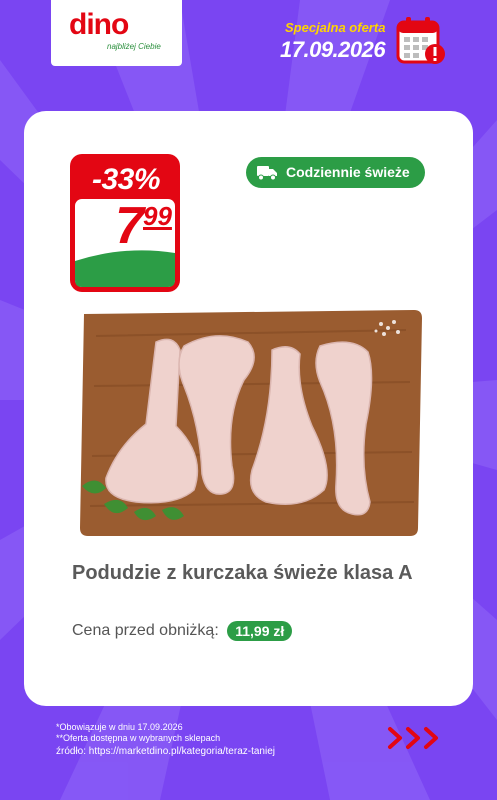 Image resolution: width=497 pixels, height=800 pixels. What do you see at coordinates (129, 226) in the screenshot?
I see `price-integer: 7` at bounding box center [129, 226].